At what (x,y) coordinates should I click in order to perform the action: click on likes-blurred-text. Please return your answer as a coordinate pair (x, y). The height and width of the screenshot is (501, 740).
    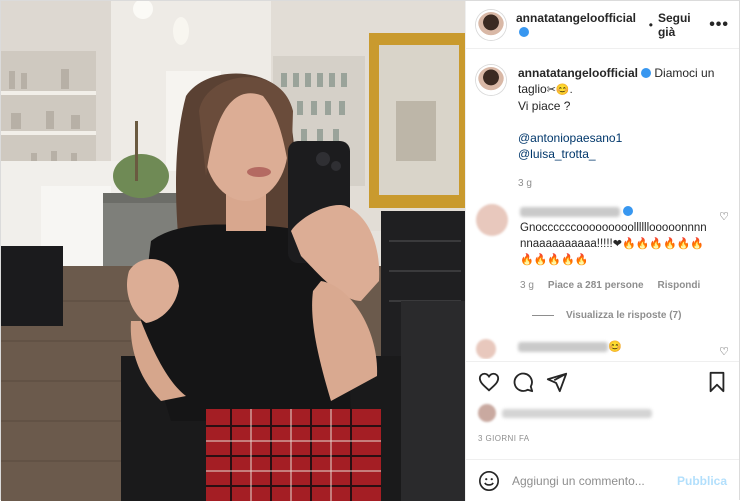
    Looking at the image, I should click on (577, 413).